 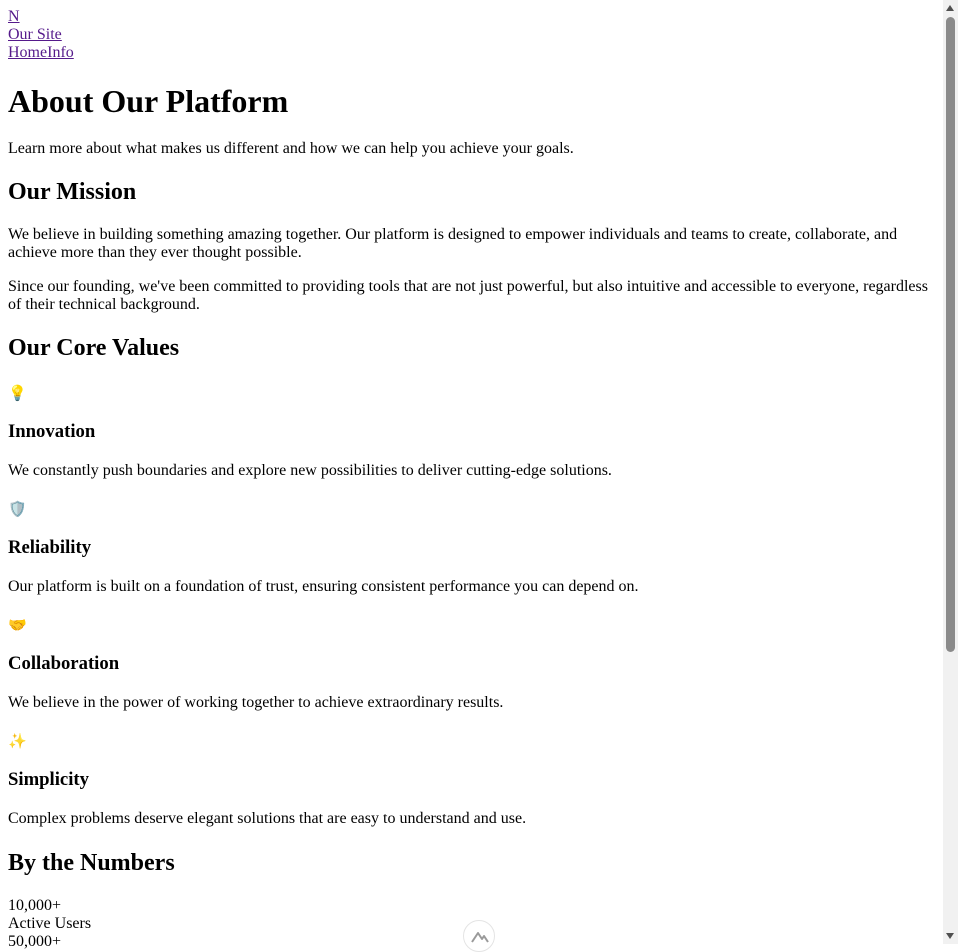 I want to click on site-name-link: Our Site, so click(x=470, y=35).